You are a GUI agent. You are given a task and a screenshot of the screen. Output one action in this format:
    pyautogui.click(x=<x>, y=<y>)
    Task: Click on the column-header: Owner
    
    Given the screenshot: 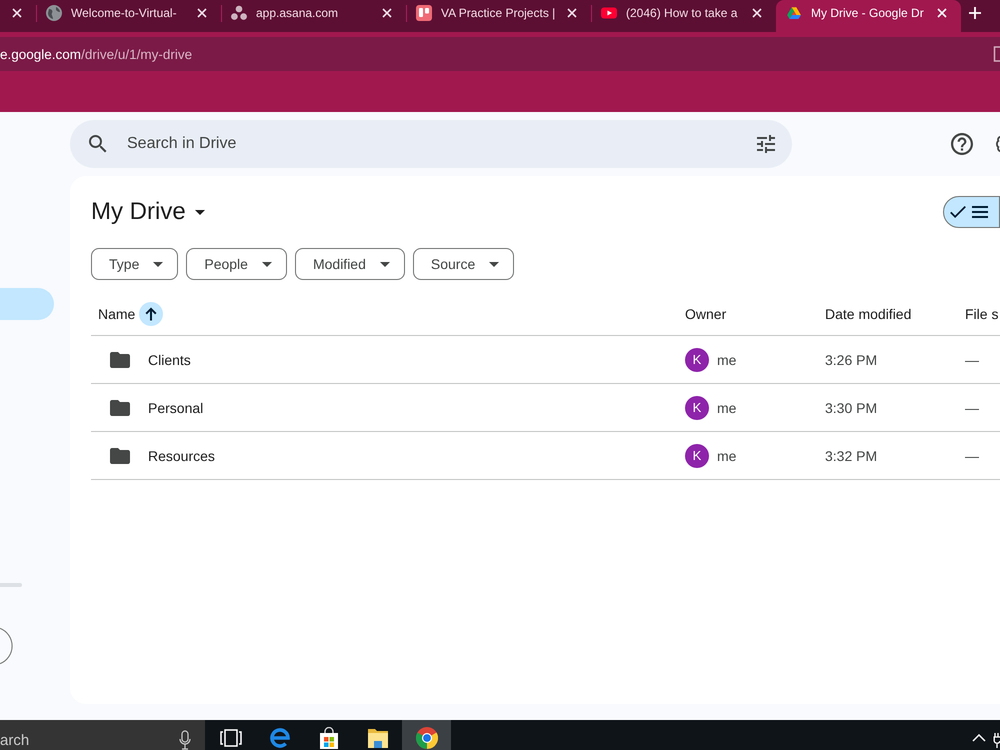 What is the action you would take?
    pyautogui.click(x=748, y=313)
    